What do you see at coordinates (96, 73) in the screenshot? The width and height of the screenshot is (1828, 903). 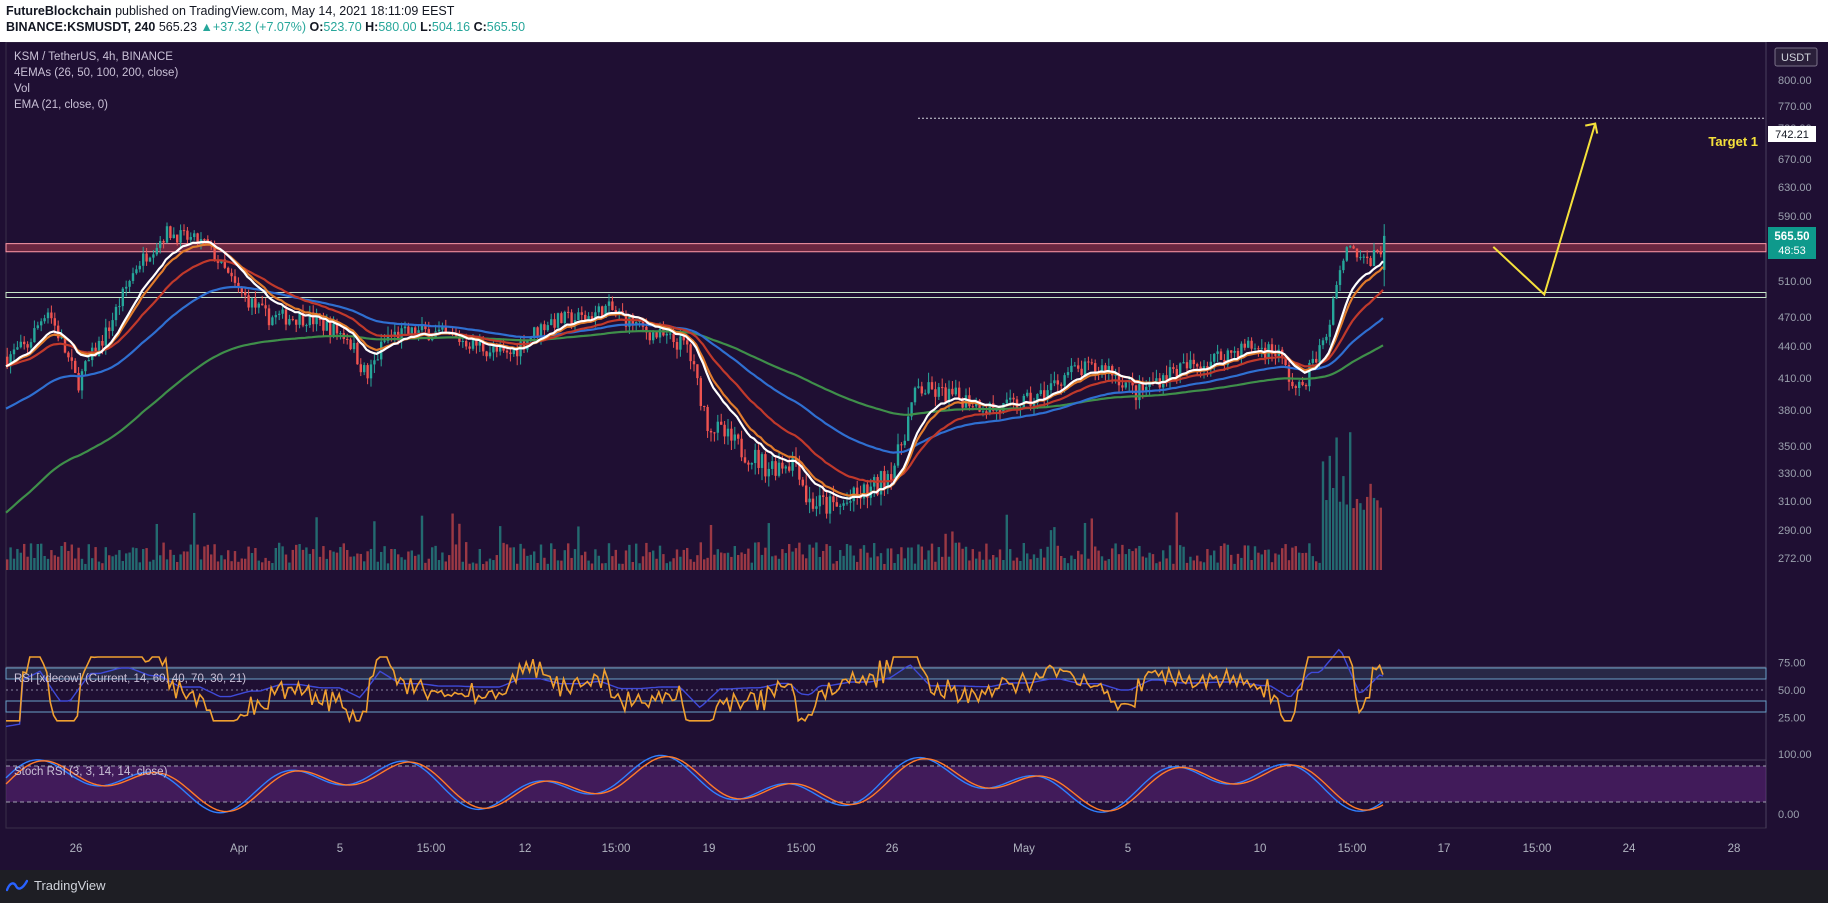 I see `legend-emas: 4EMAs (26, 50, 100, 200, close)` at bounding box center [96, 73].